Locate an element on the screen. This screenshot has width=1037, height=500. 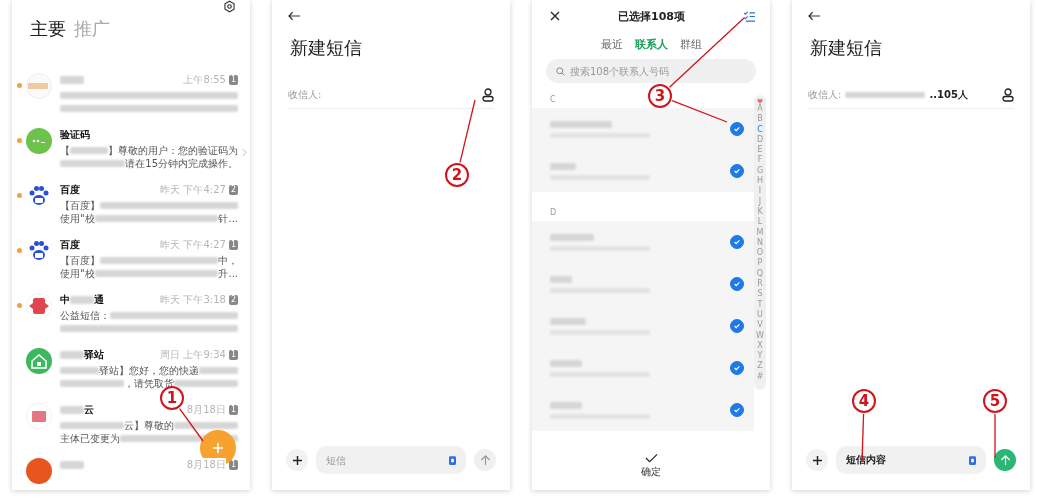
index-letter: V is located at coordinates (760, 325).